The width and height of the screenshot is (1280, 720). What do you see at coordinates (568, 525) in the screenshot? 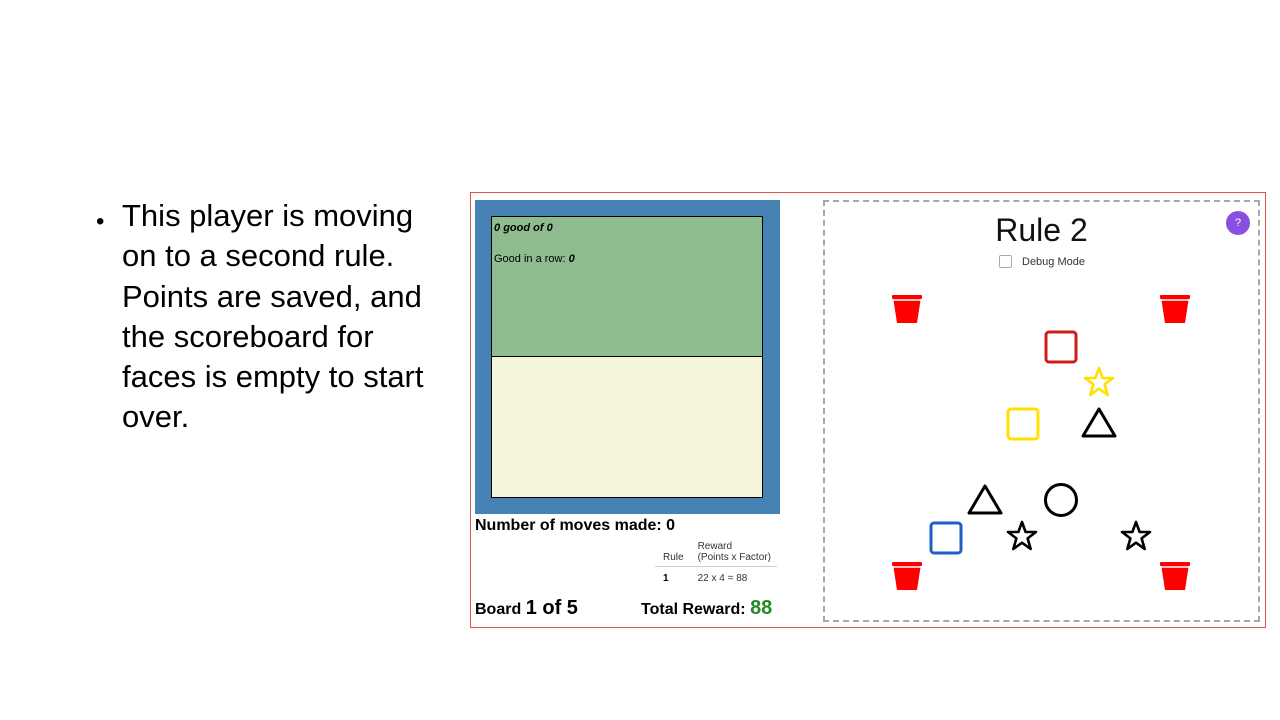
I see `moves-made-label: Number of moves made:` at bounding box center [568, 525].